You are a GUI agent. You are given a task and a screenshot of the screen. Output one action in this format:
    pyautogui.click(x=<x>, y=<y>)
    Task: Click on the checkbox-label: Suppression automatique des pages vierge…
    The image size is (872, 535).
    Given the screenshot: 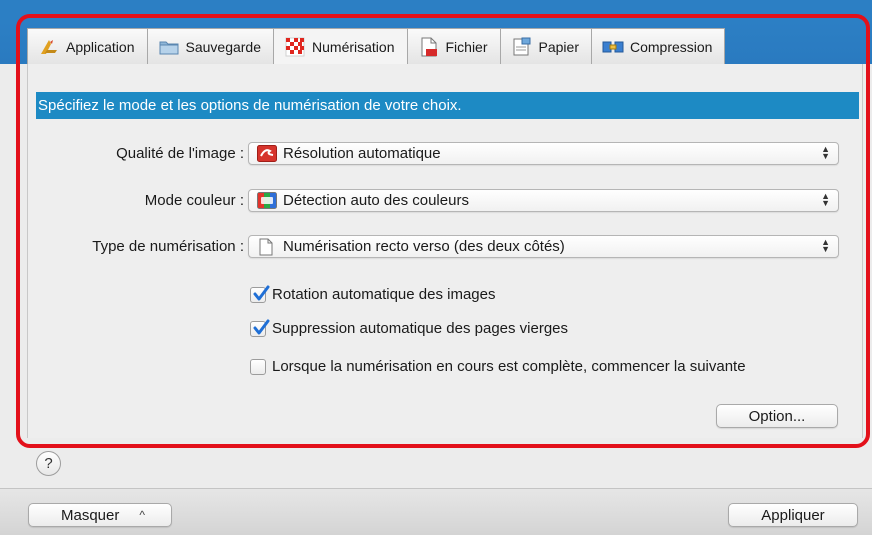 What is the action you would take?
    pyautogui.click(x=420, y=328)
    